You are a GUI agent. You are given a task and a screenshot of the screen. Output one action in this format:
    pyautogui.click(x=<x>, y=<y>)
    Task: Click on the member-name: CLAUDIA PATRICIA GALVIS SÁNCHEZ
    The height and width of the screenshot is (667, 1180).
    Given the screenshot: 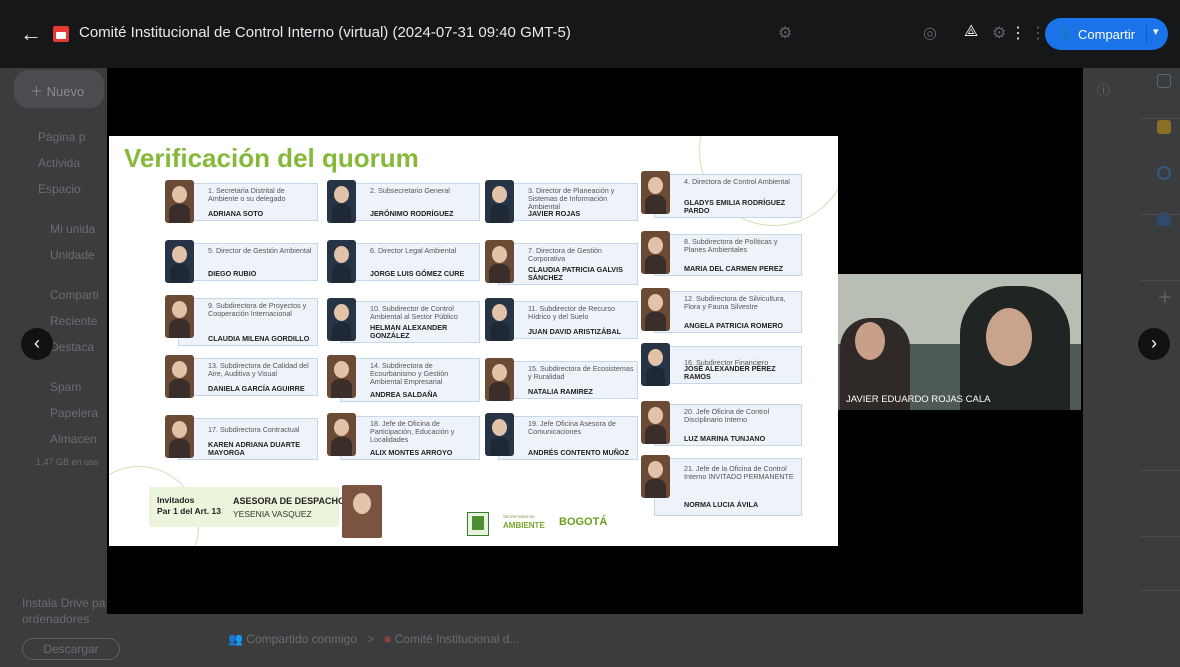 What is the action you would take?
    pyautogui.click(x=575, y=273)
    